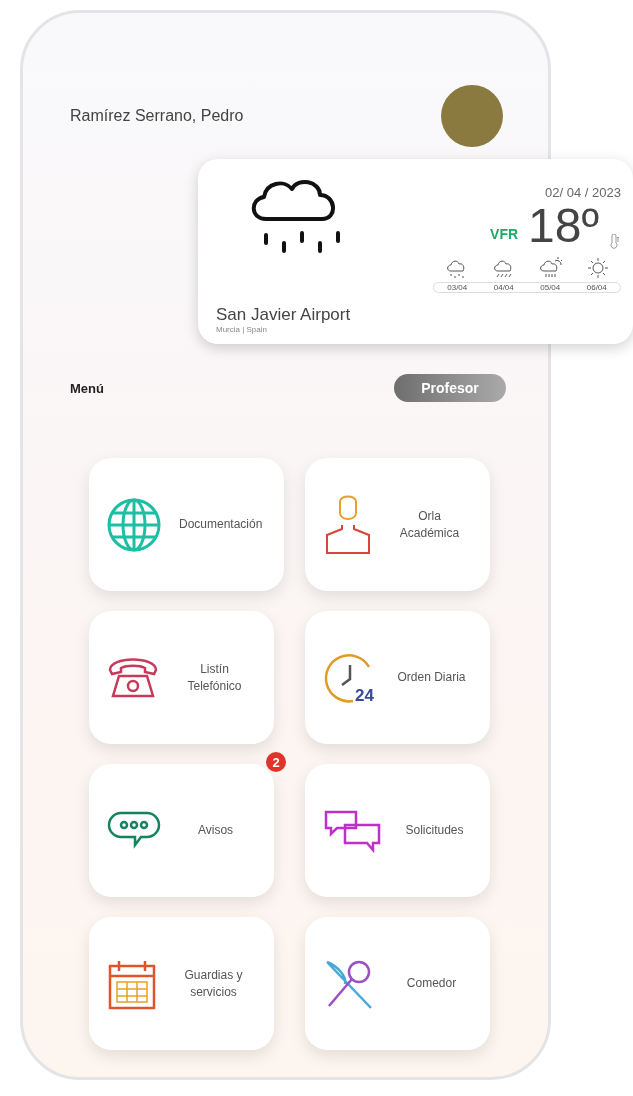  Describe the element at coordinates (615, 242) in the screenshot. I see `thermometer-icon` at that location.